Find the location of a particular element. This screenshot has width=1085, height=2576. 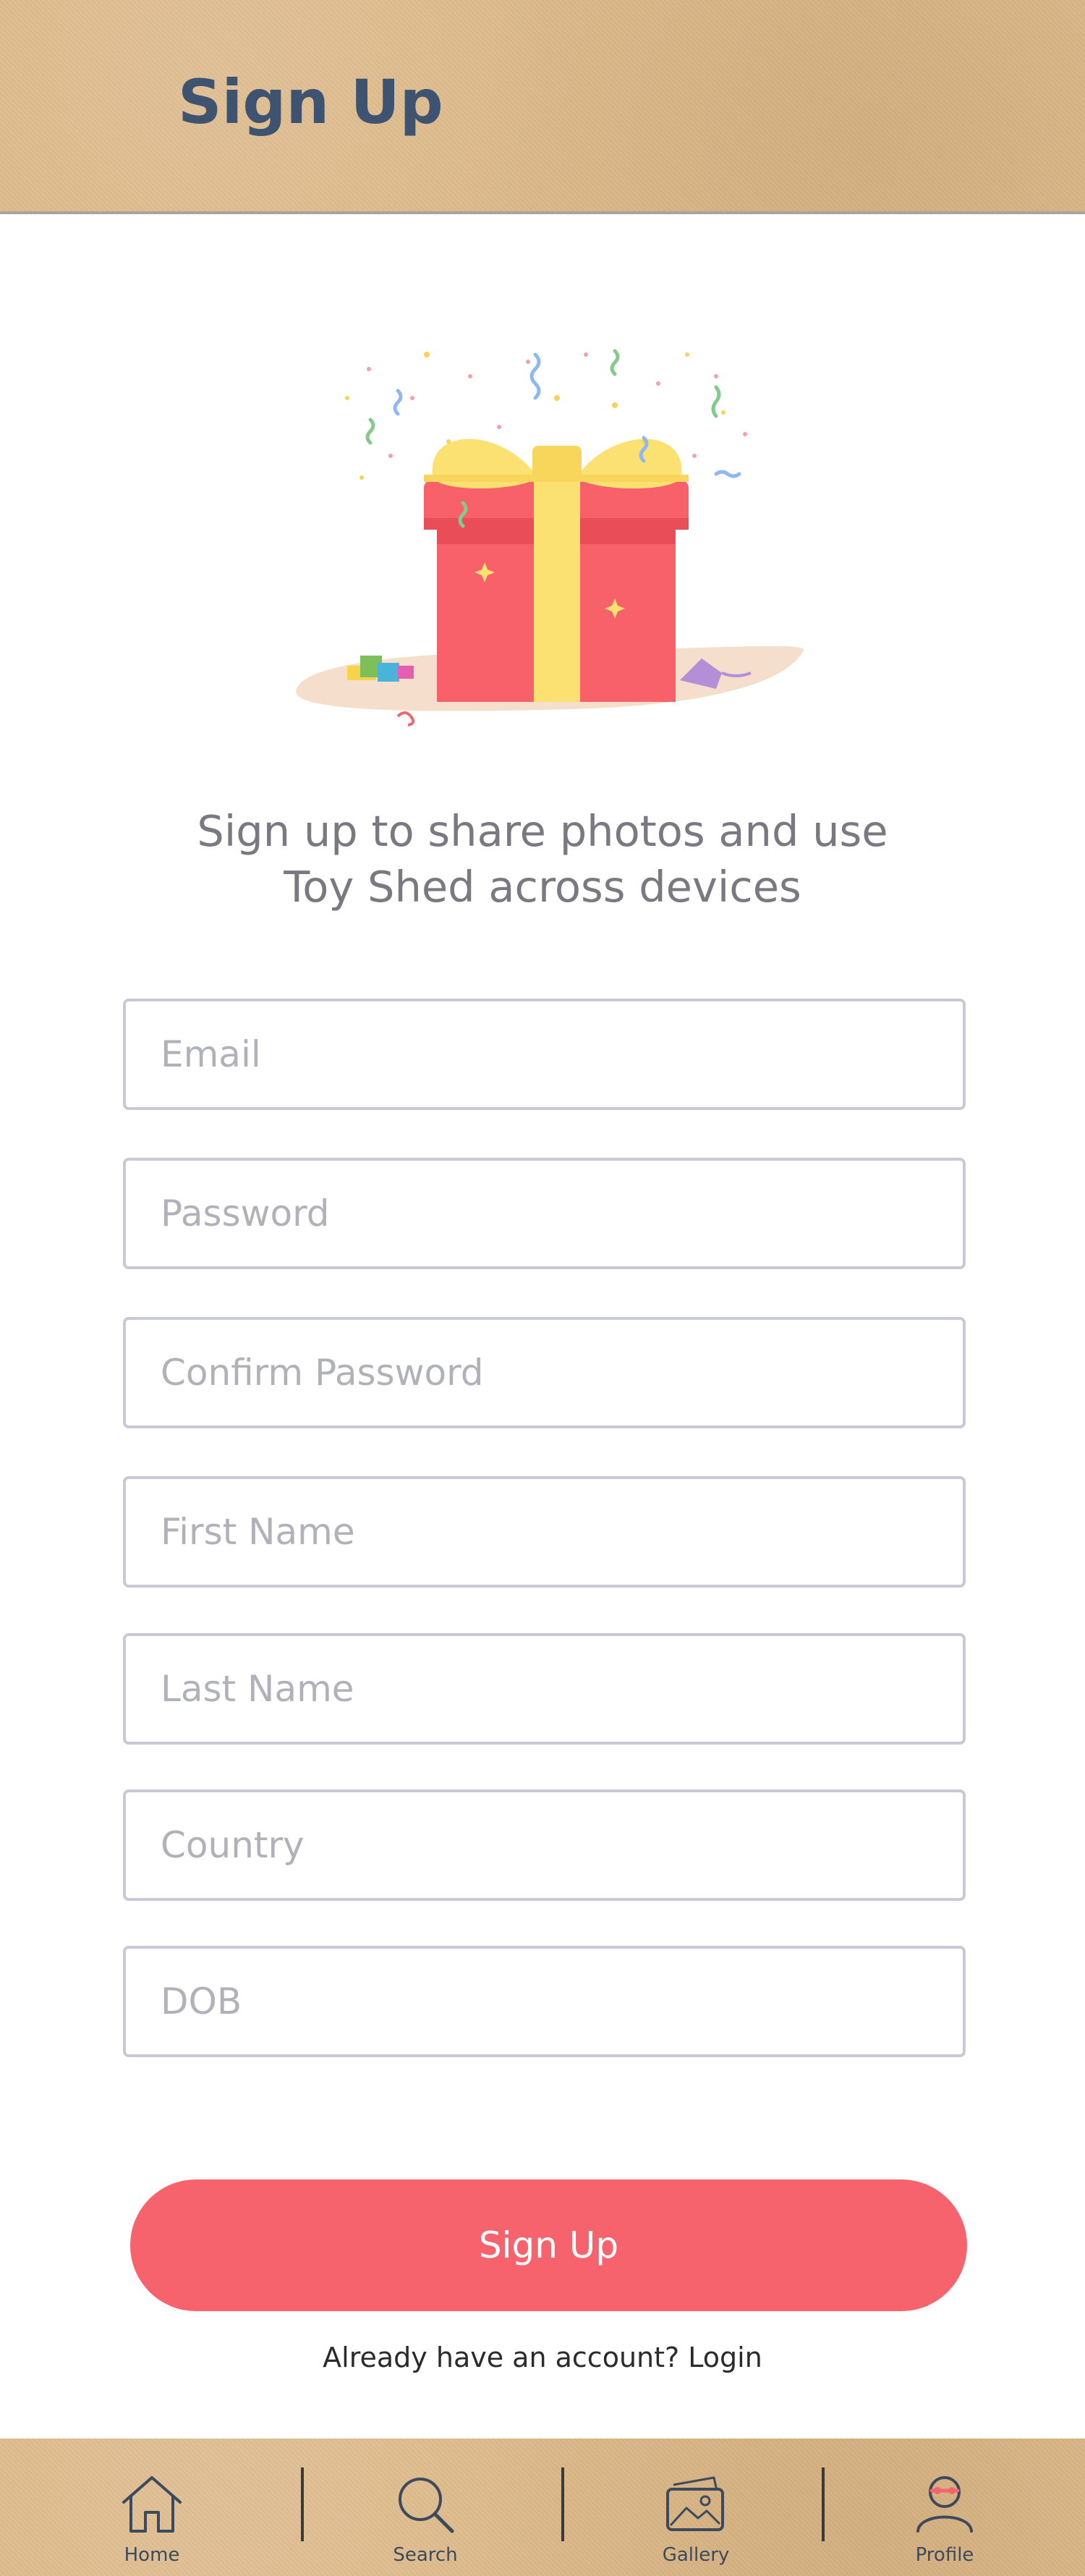

country-field is located at coordinates (545, 1845).